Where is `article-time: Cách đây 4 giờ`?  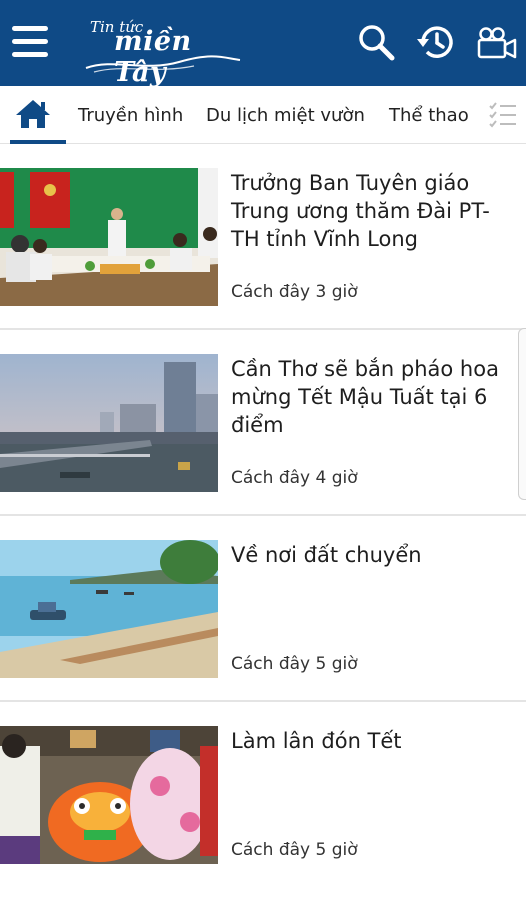 article-time: Cách đây 4 giờ is located at coordinates (294, 478).